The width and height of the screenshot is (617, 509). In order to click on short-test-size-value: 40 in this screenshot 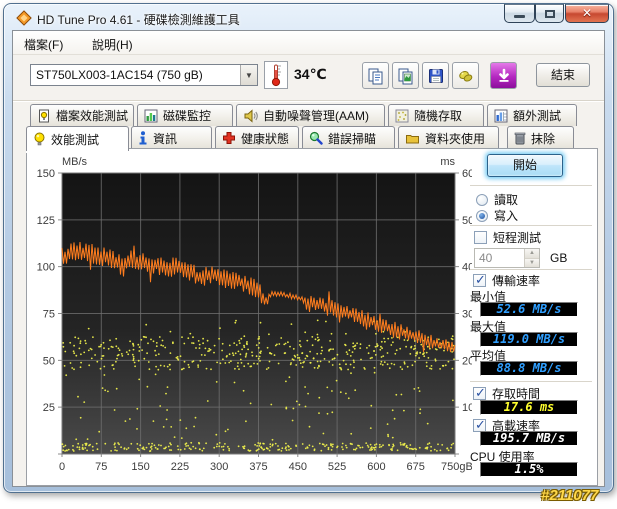, I will do `click(486, 258)`.